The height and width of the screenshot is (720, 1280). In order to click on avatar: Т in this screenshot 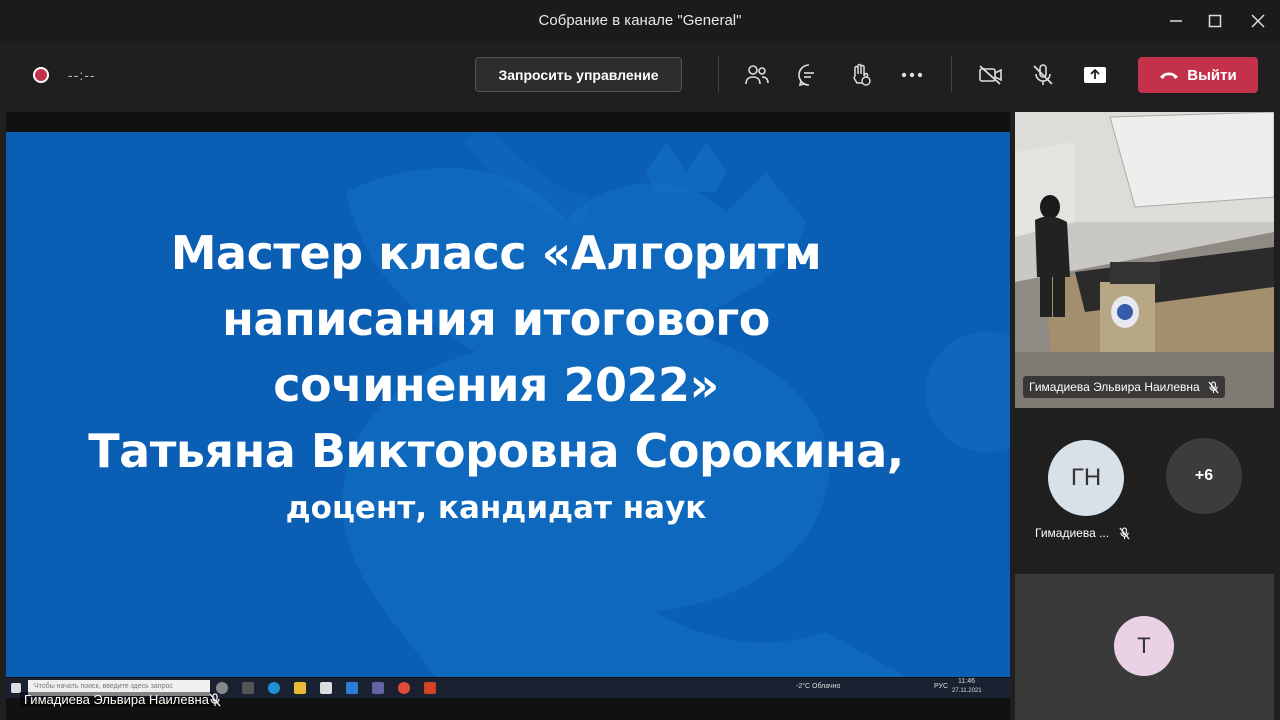, I will do `click(1144, 646)`.